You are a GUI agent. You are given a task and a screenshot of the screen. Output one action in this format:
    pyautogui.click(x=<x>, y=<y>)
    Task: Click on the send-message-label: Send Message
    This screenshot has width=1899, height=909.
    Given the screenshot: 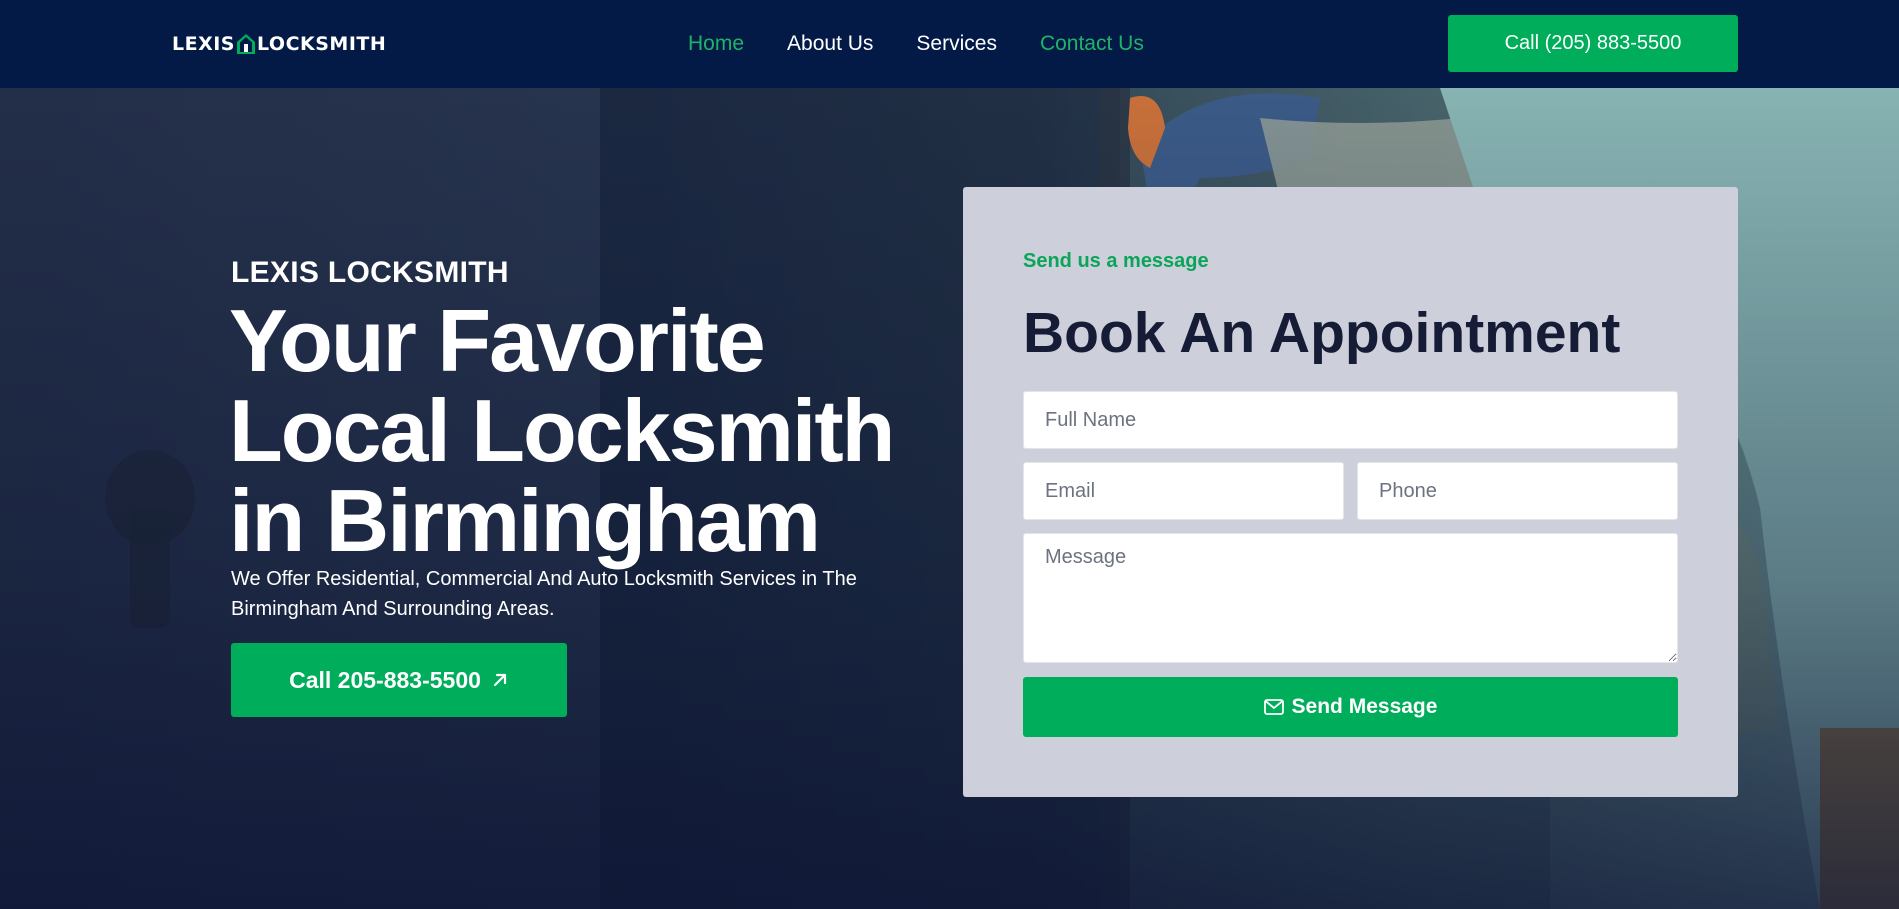 What is the action you would take?
    pyautogui.click(x=1364, y=706)
    